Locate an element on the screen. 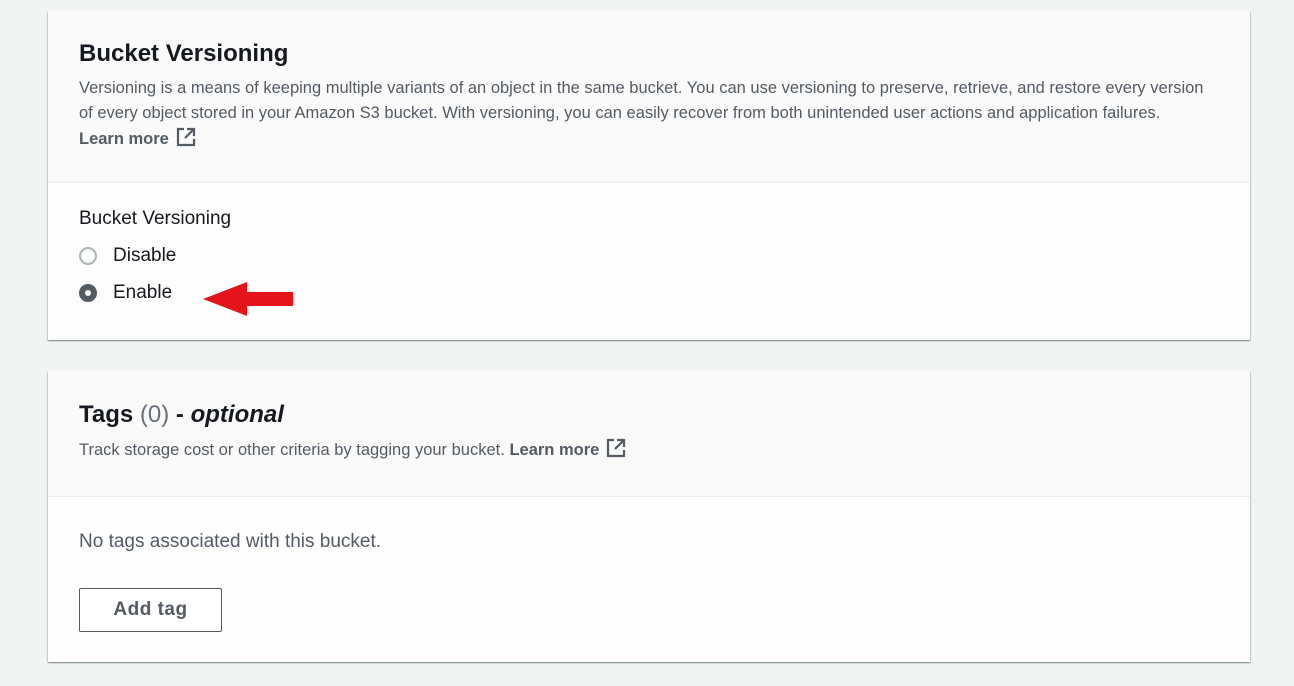 This screenshot has width=1294, height=686. versioning-learn-more-label: Learn more is located at coordinates (124, 139).